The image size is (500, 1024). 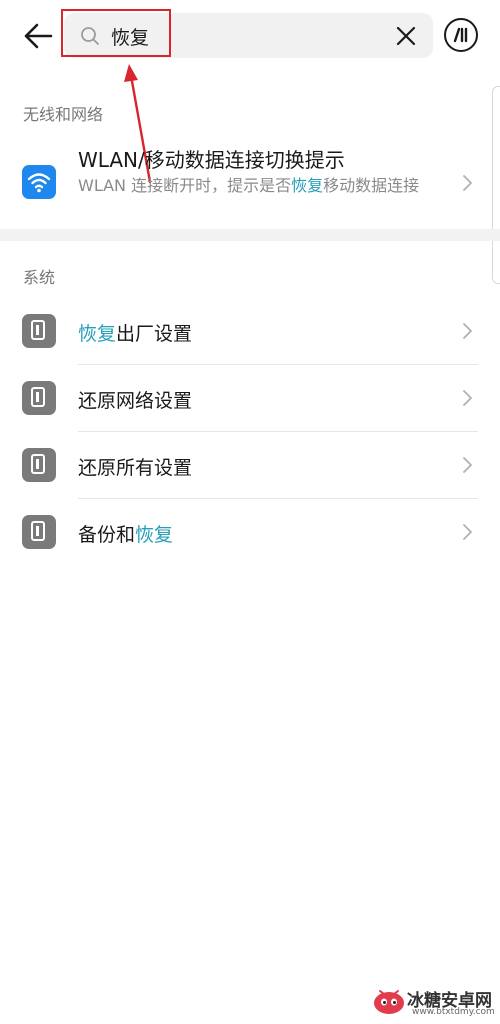 I want to click on section-header-system: 系统, so click(x=39, y=277).